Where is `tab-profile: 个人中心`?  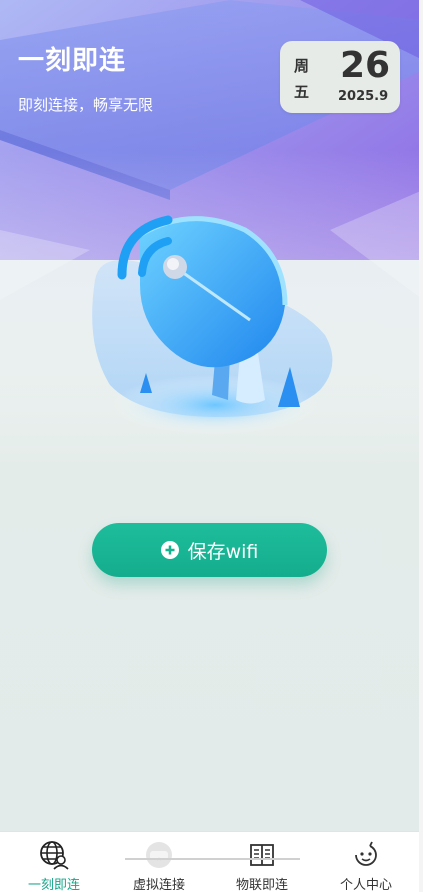 tab-profile: 个人中心 is located at coordinates (366, 862).